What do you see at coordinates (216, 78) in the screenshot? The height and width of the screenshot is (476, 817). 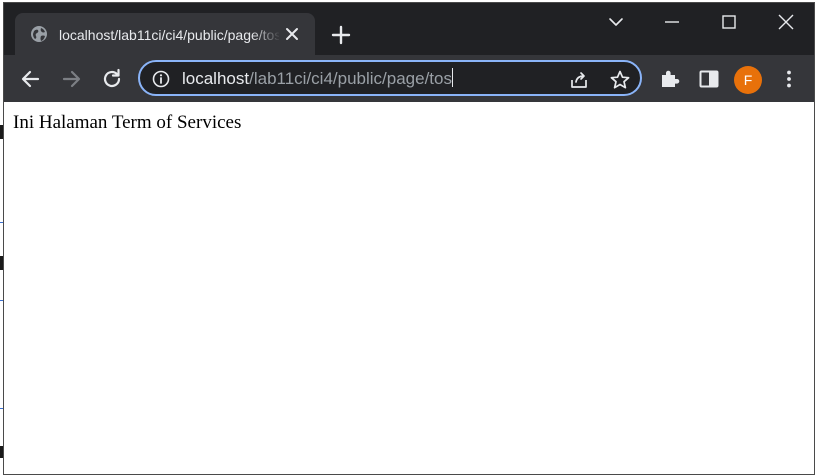 I see `url-host: localhost` at bounding box center [216, 78].